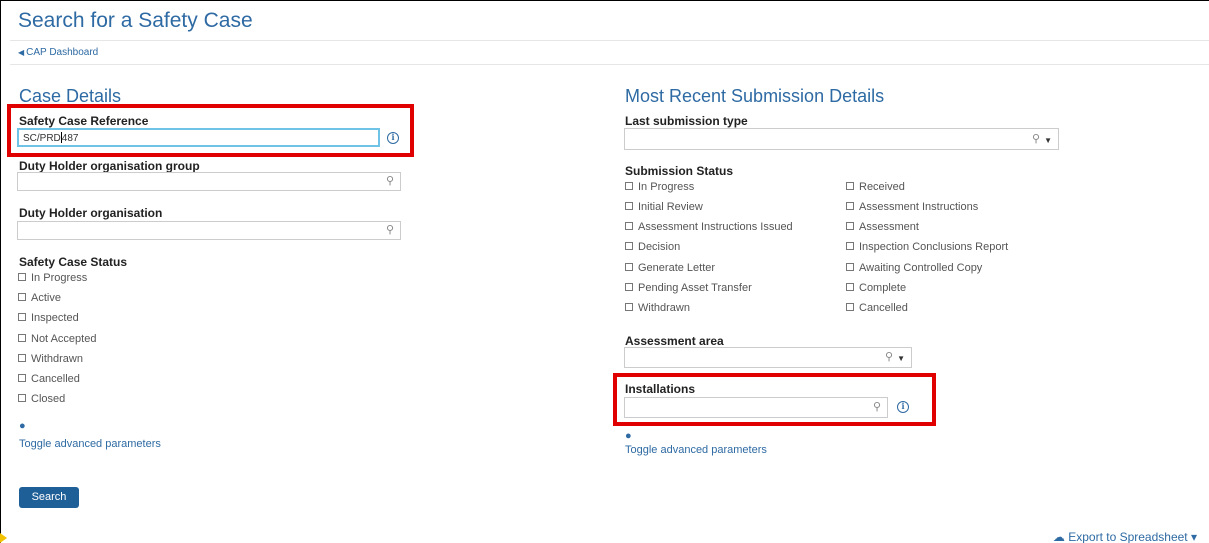 The width and height of the screenshot is (1209, 543). What do you see at coordinates (882, 187) in the screenshot?
I see `checkbox-label: Received` at bounding box center [882, 187].